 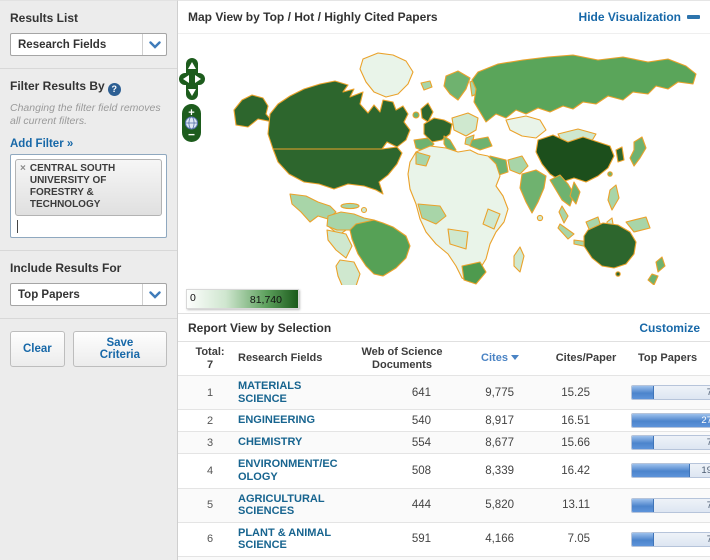 What do you see at coordinates (499, 539) in the screenshot?
I see `row-cites: 4,166` at bounding box center [499, 539].